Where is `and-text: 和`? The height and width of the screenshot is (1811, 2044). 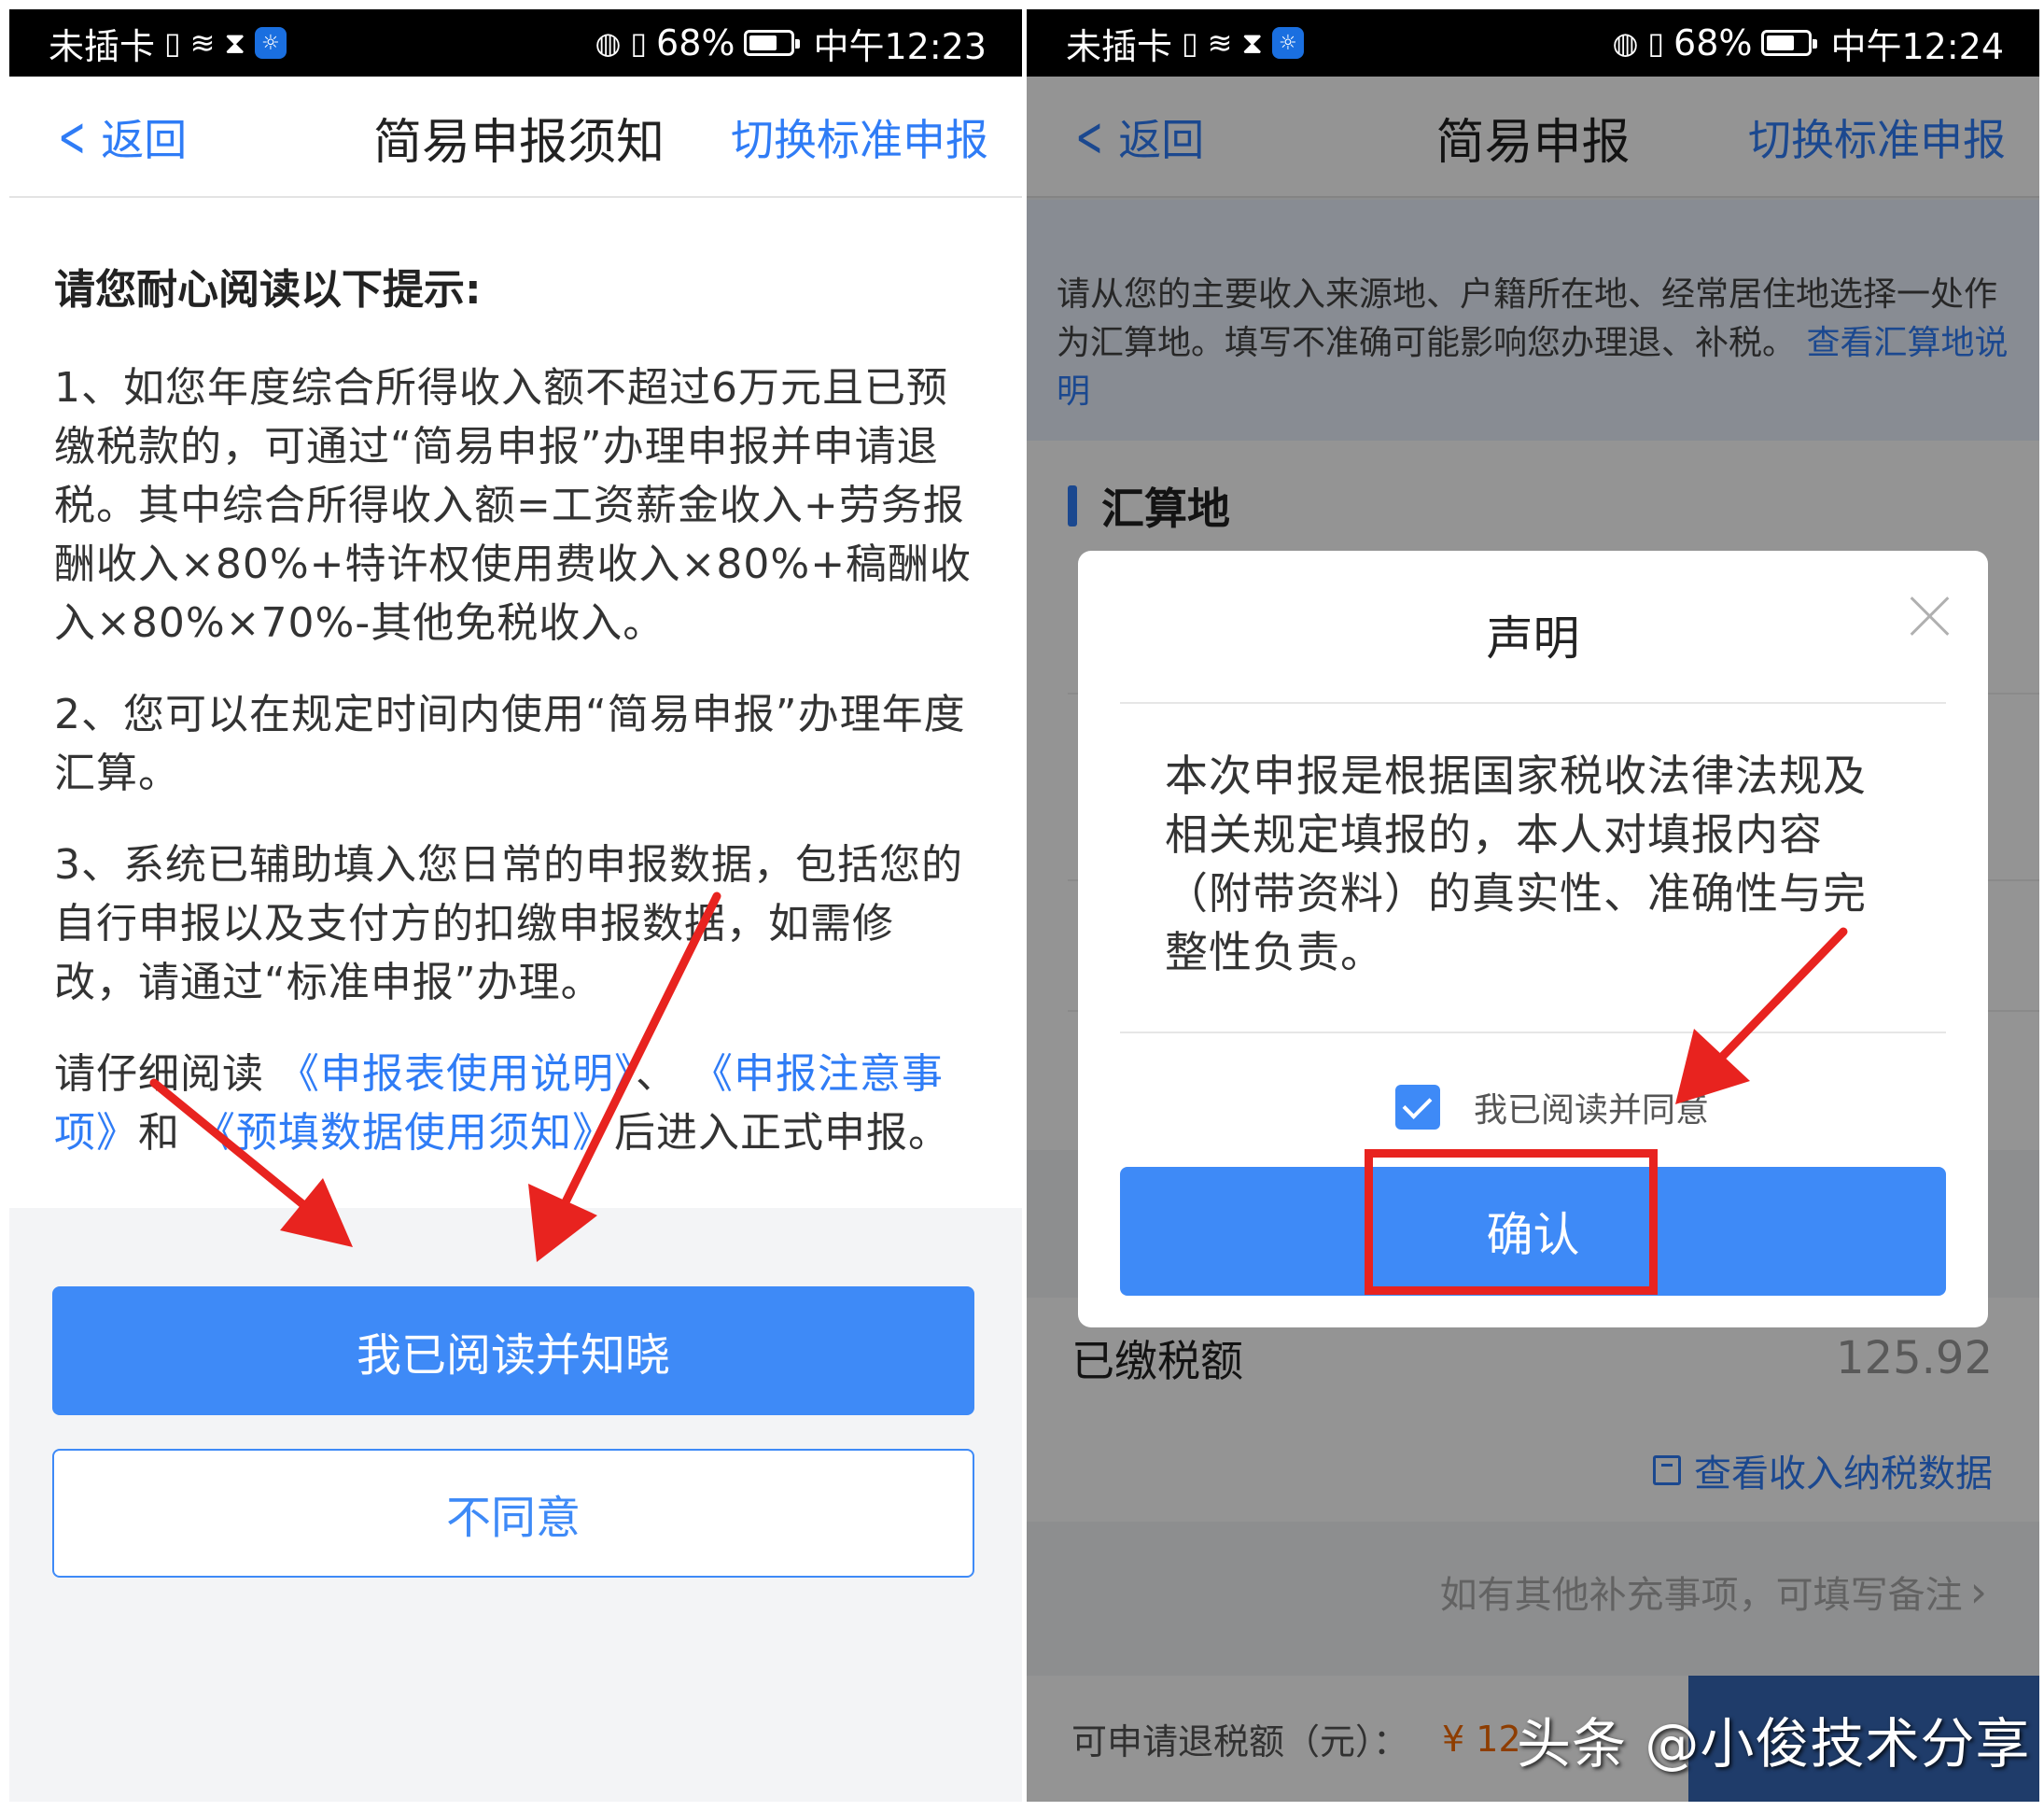 and-text: 和 is located at coordinates (159, 1133).